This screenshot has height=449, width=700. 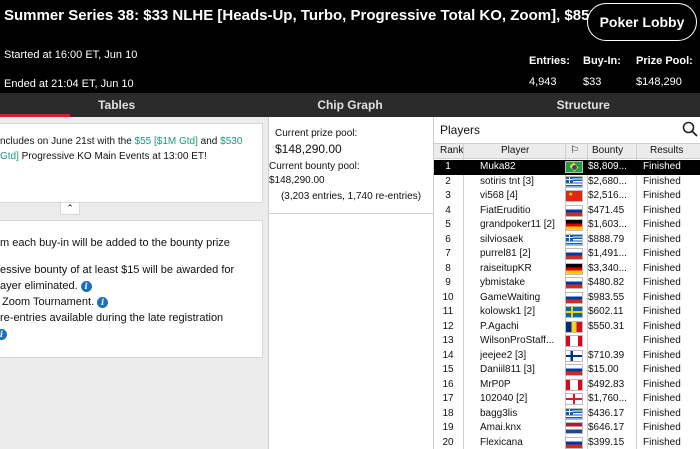 What do you see at coordinates (567, 341) in the screenshot?
I see `table-row: 13 WilsonProStaff... Finished` at bounding box center [567, 341].